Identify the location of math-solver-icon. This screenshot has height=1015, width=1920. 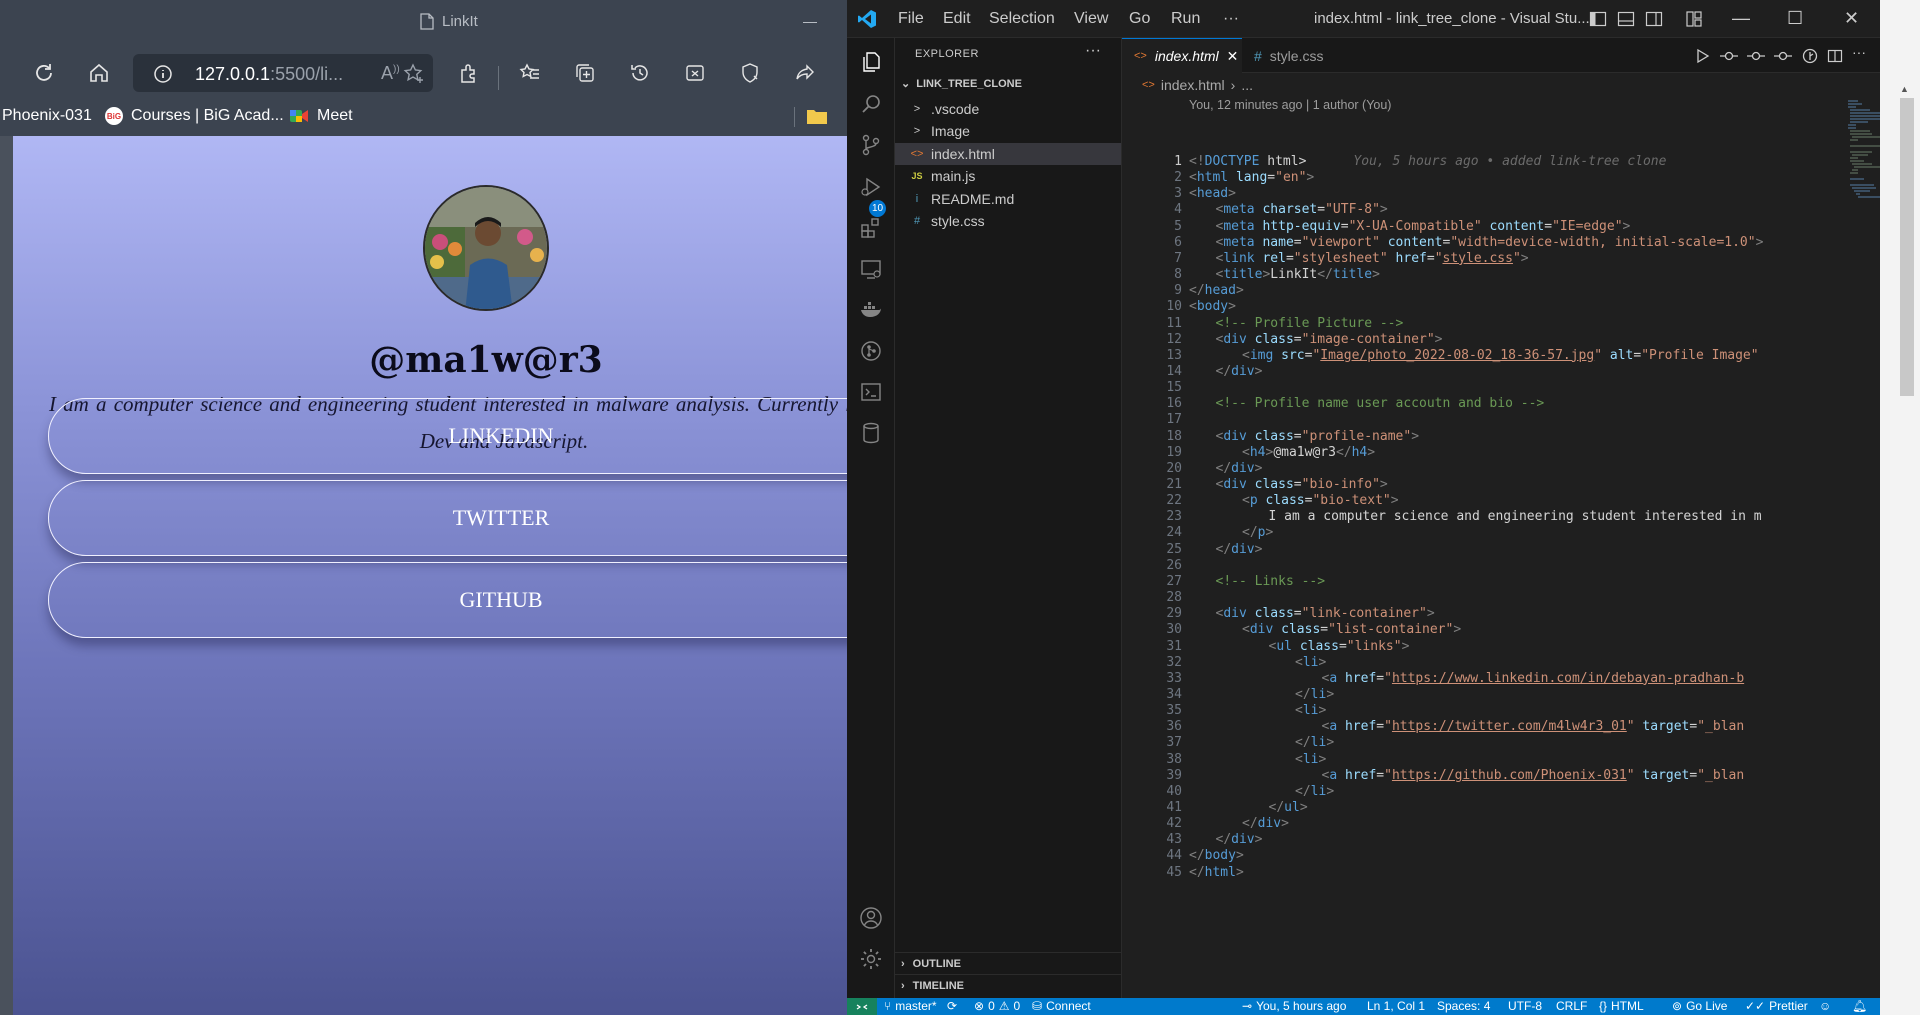
(695, 73).